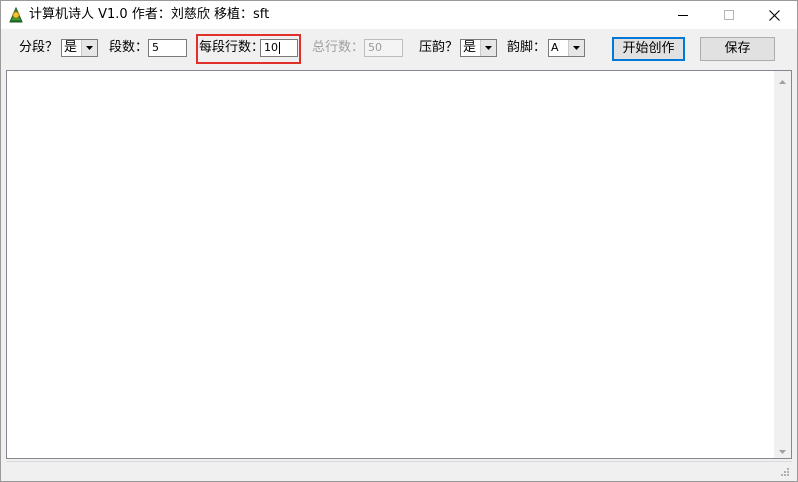  I want to click on segment-select: 是, so click(79, 48).